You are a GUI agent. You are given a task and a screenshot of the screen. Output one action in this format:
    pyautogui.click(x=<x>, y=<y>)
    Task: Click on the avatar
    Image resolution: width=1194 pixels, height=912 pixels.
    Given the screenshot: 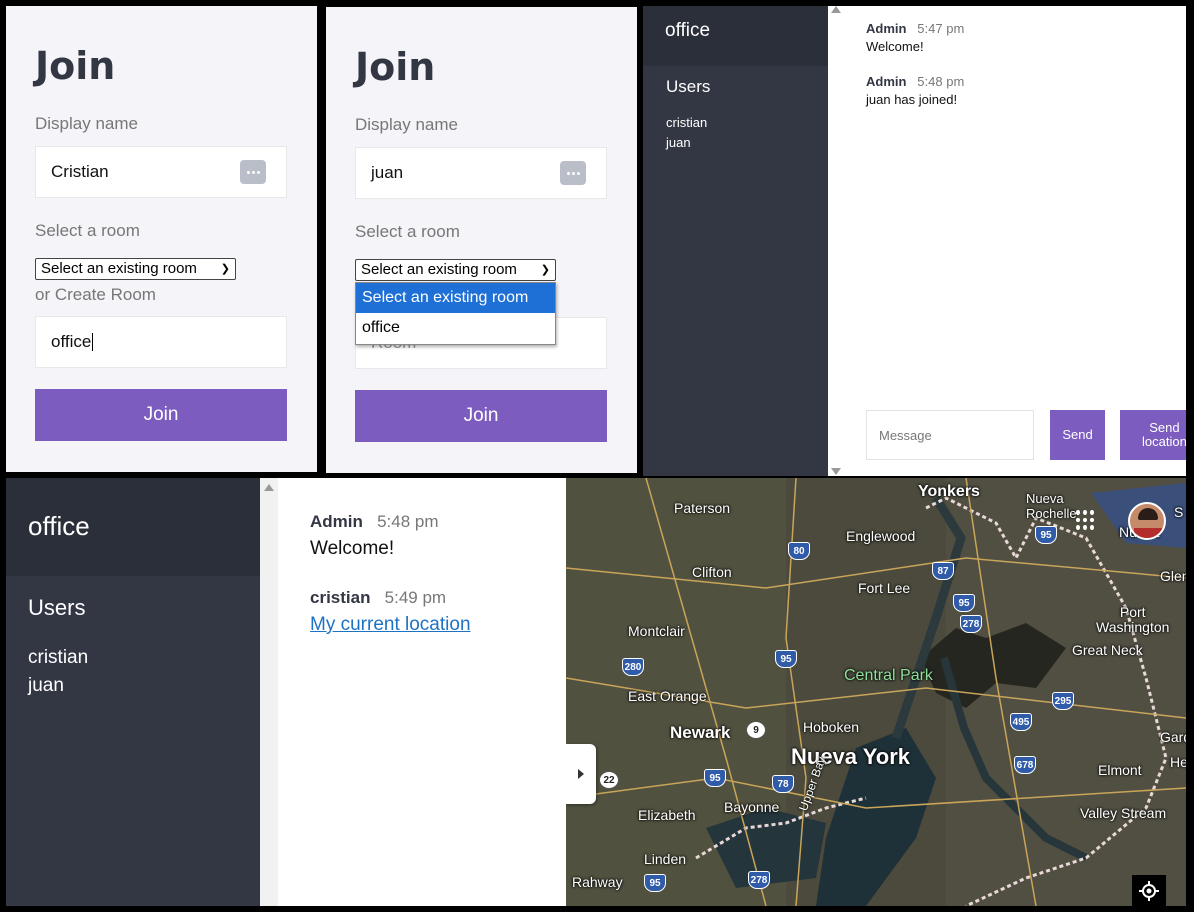 What is the action you would take?
    pyautogui.click(x=1147, y=521)
    